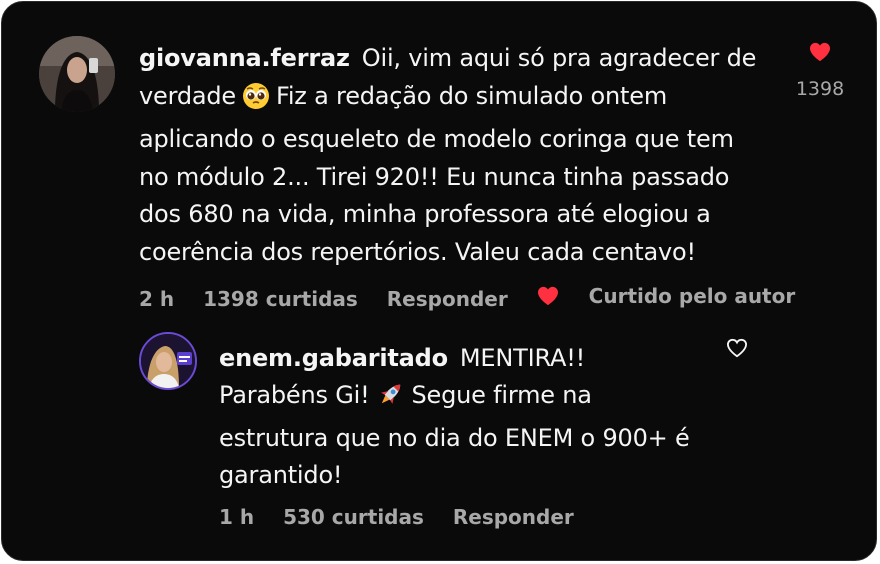  I want to click on reply-meta: 1 h 530 curtidas Responder, so click(407, 517).